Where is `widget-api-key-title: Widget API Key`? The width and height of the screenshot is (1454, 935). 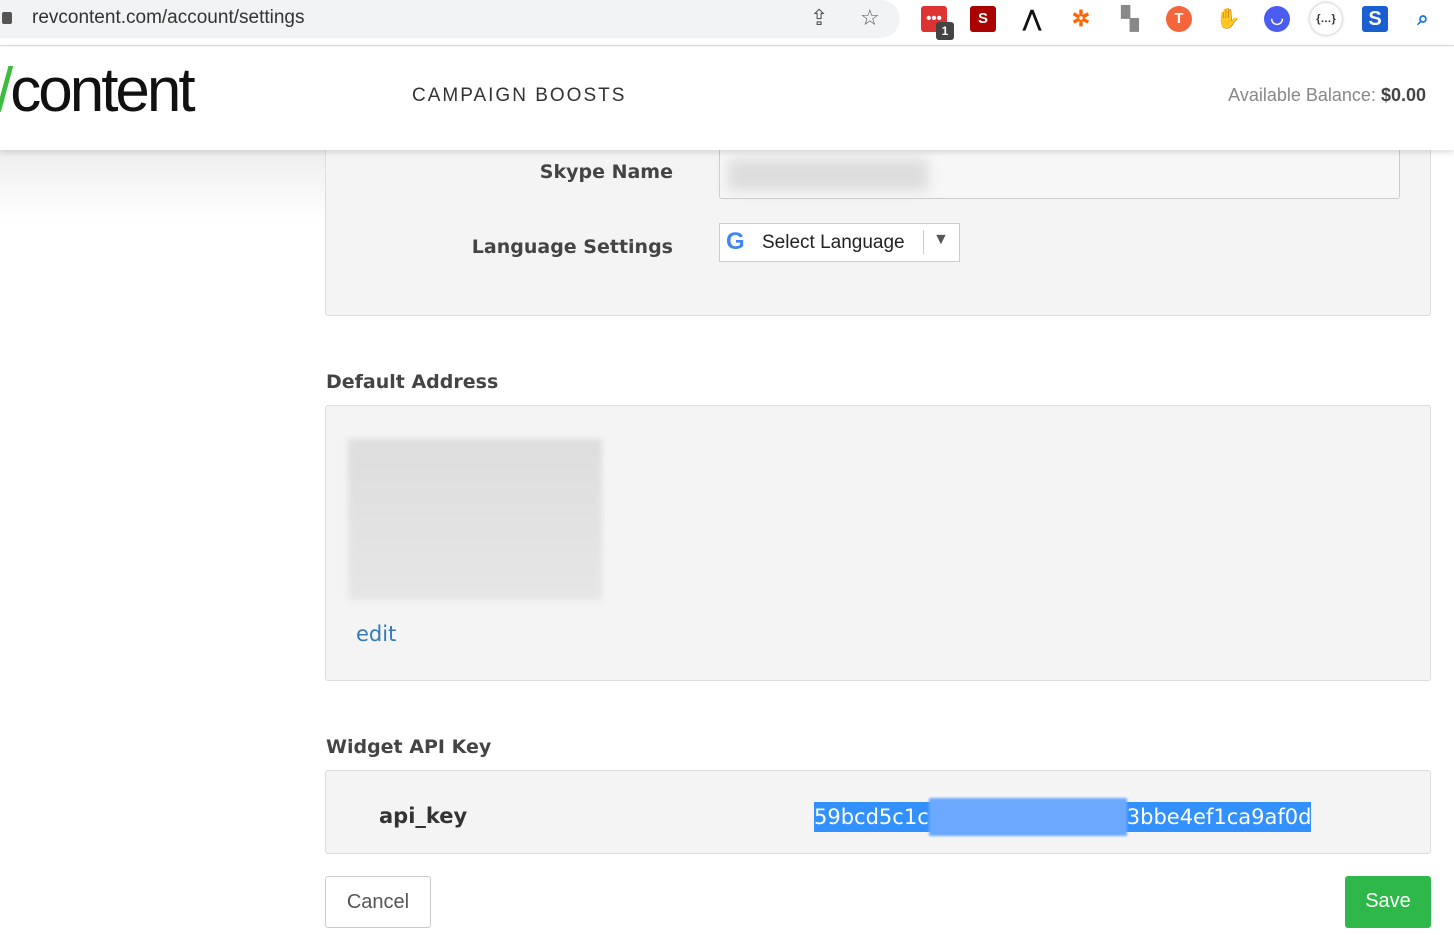
widget-api-key-title: Widget API Key is located at coordinates (409, 747).